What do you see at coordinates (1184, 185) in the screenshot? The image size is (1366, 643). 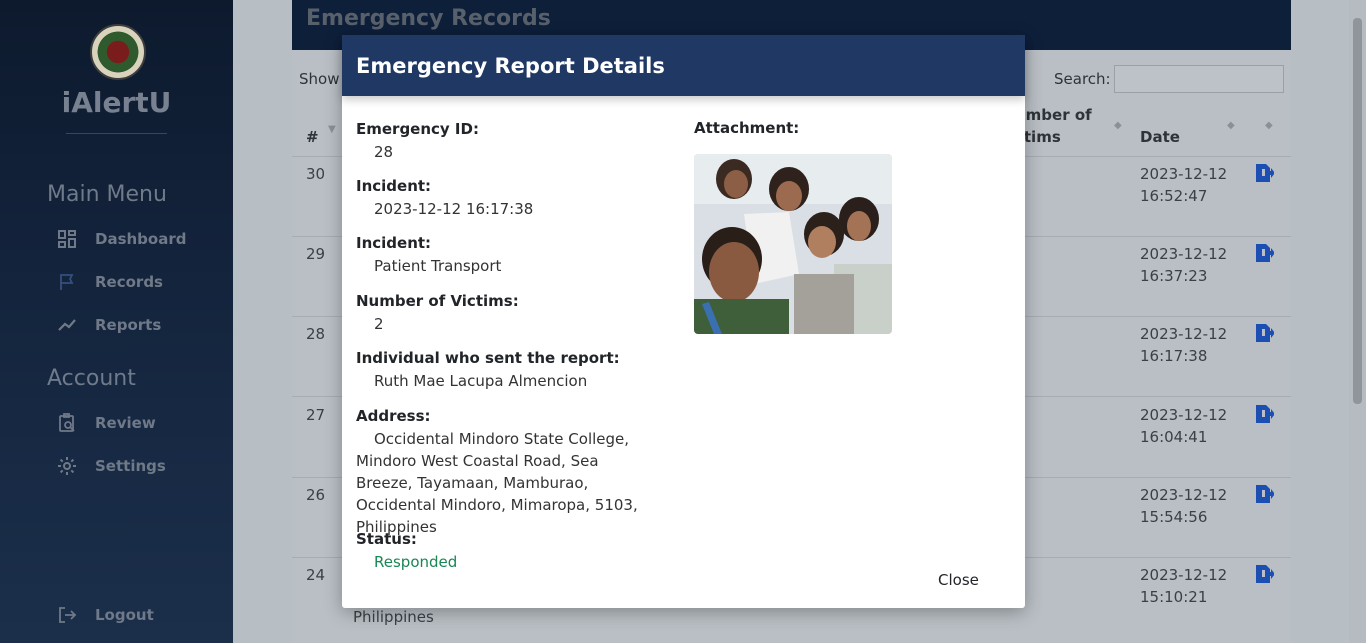 I see `row-date: 2023-12-12 16:52:47` at bounding box center [1184, 185].